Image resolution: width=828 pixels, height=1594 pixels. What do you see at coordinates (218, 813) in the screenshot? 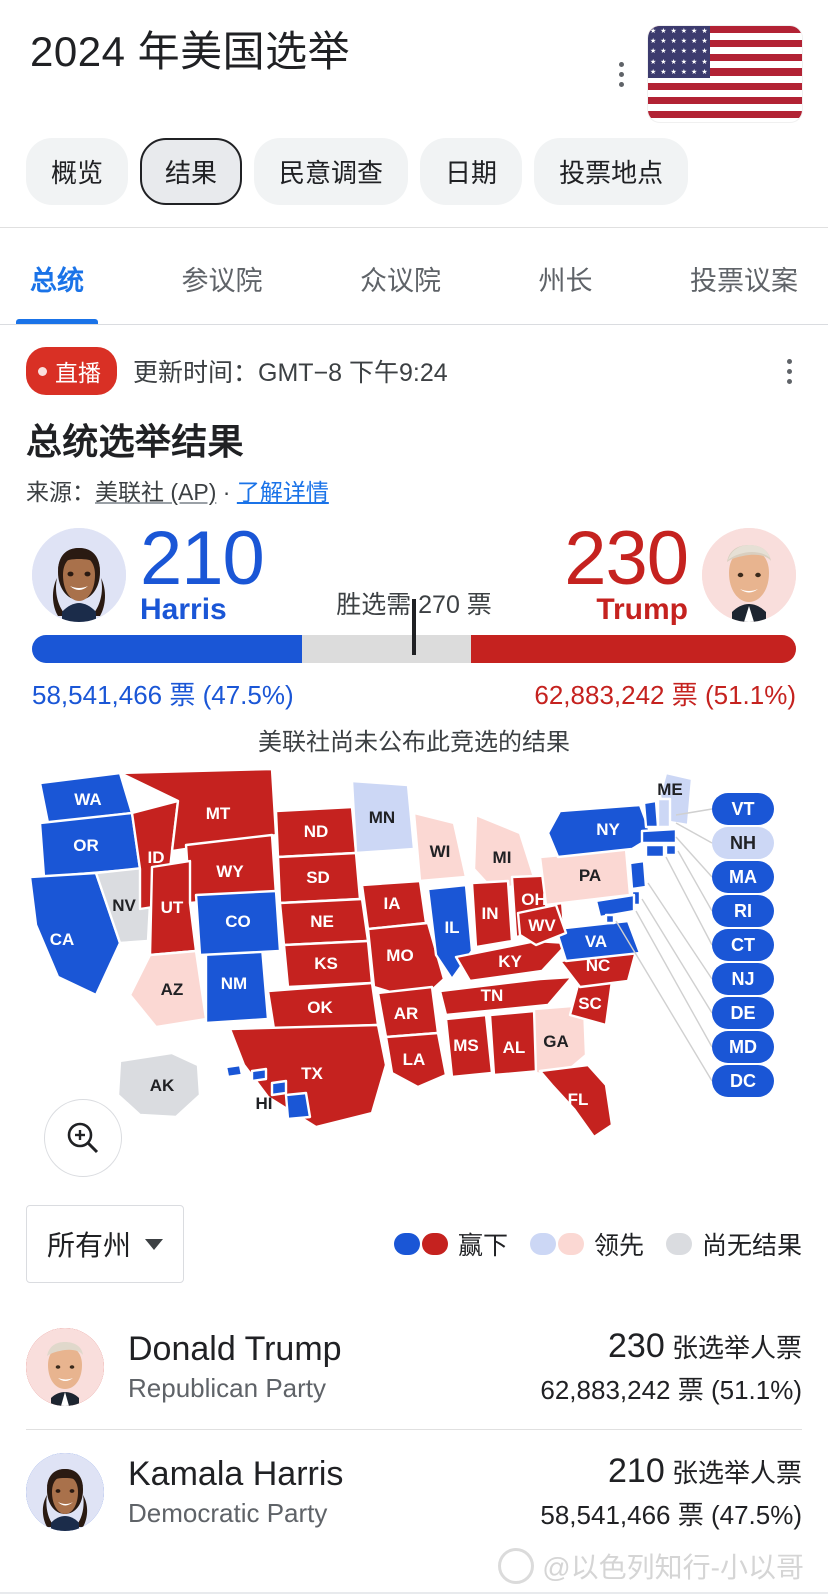
I see `label-MT: MT` at bounding box center [218, 813].